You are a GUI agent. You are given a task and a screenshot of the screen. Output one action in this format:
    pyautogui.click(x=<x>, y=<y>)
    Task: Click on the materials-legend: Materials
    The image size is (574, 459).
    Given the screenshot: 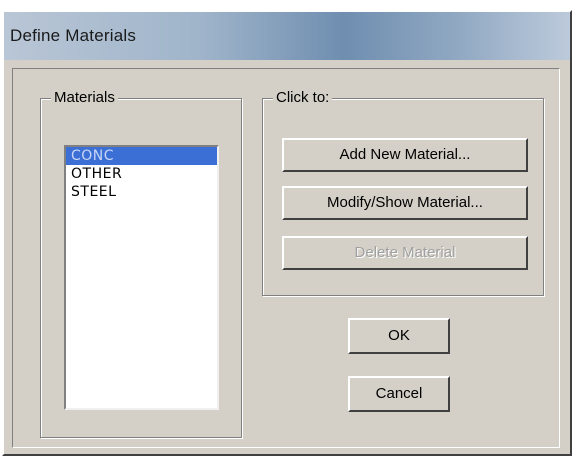 What is the action you would take?
    pyautogui.click(x=84, y=98)
    